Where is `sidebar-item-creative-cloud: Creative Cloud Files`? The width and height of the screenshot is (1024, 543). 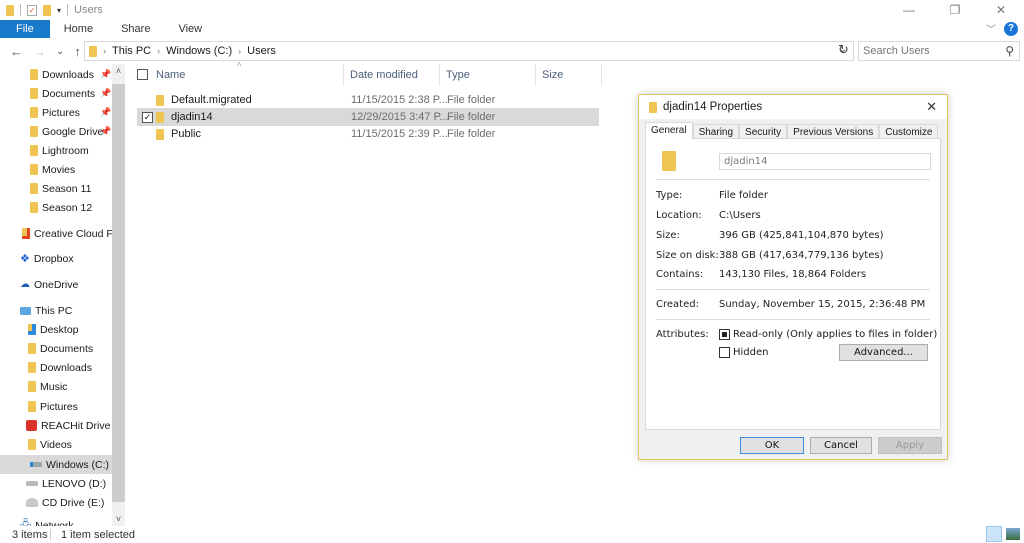
sidebar-item-creative-cloud: Creative Cloud Files is located at coordinates (67, 233).